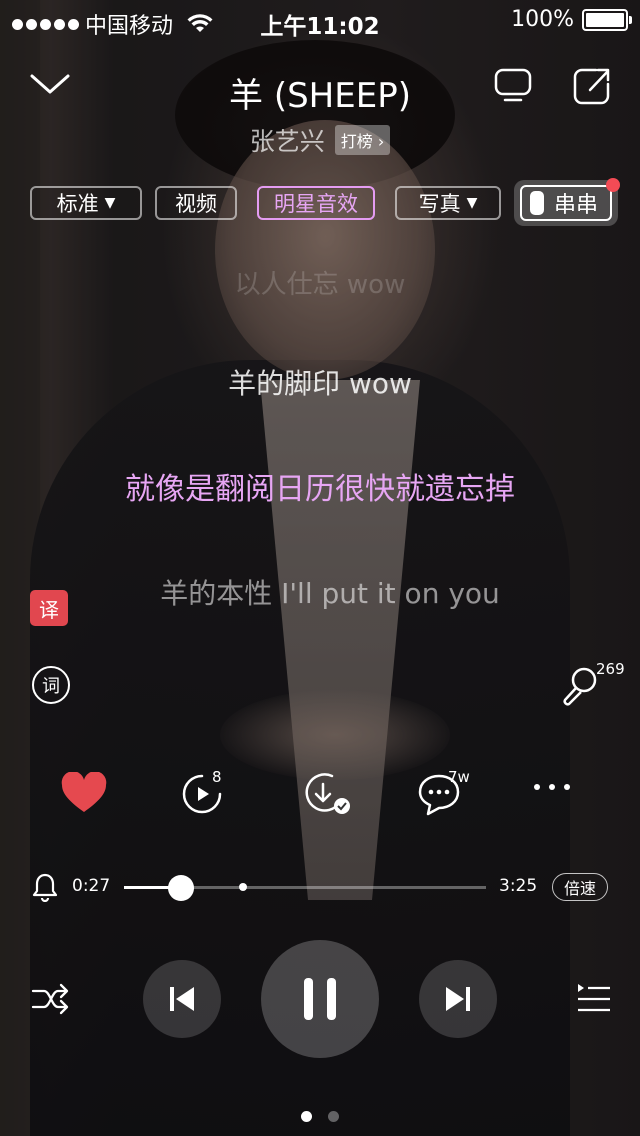  I want to click on video-button: 视频, so click(196, 203).